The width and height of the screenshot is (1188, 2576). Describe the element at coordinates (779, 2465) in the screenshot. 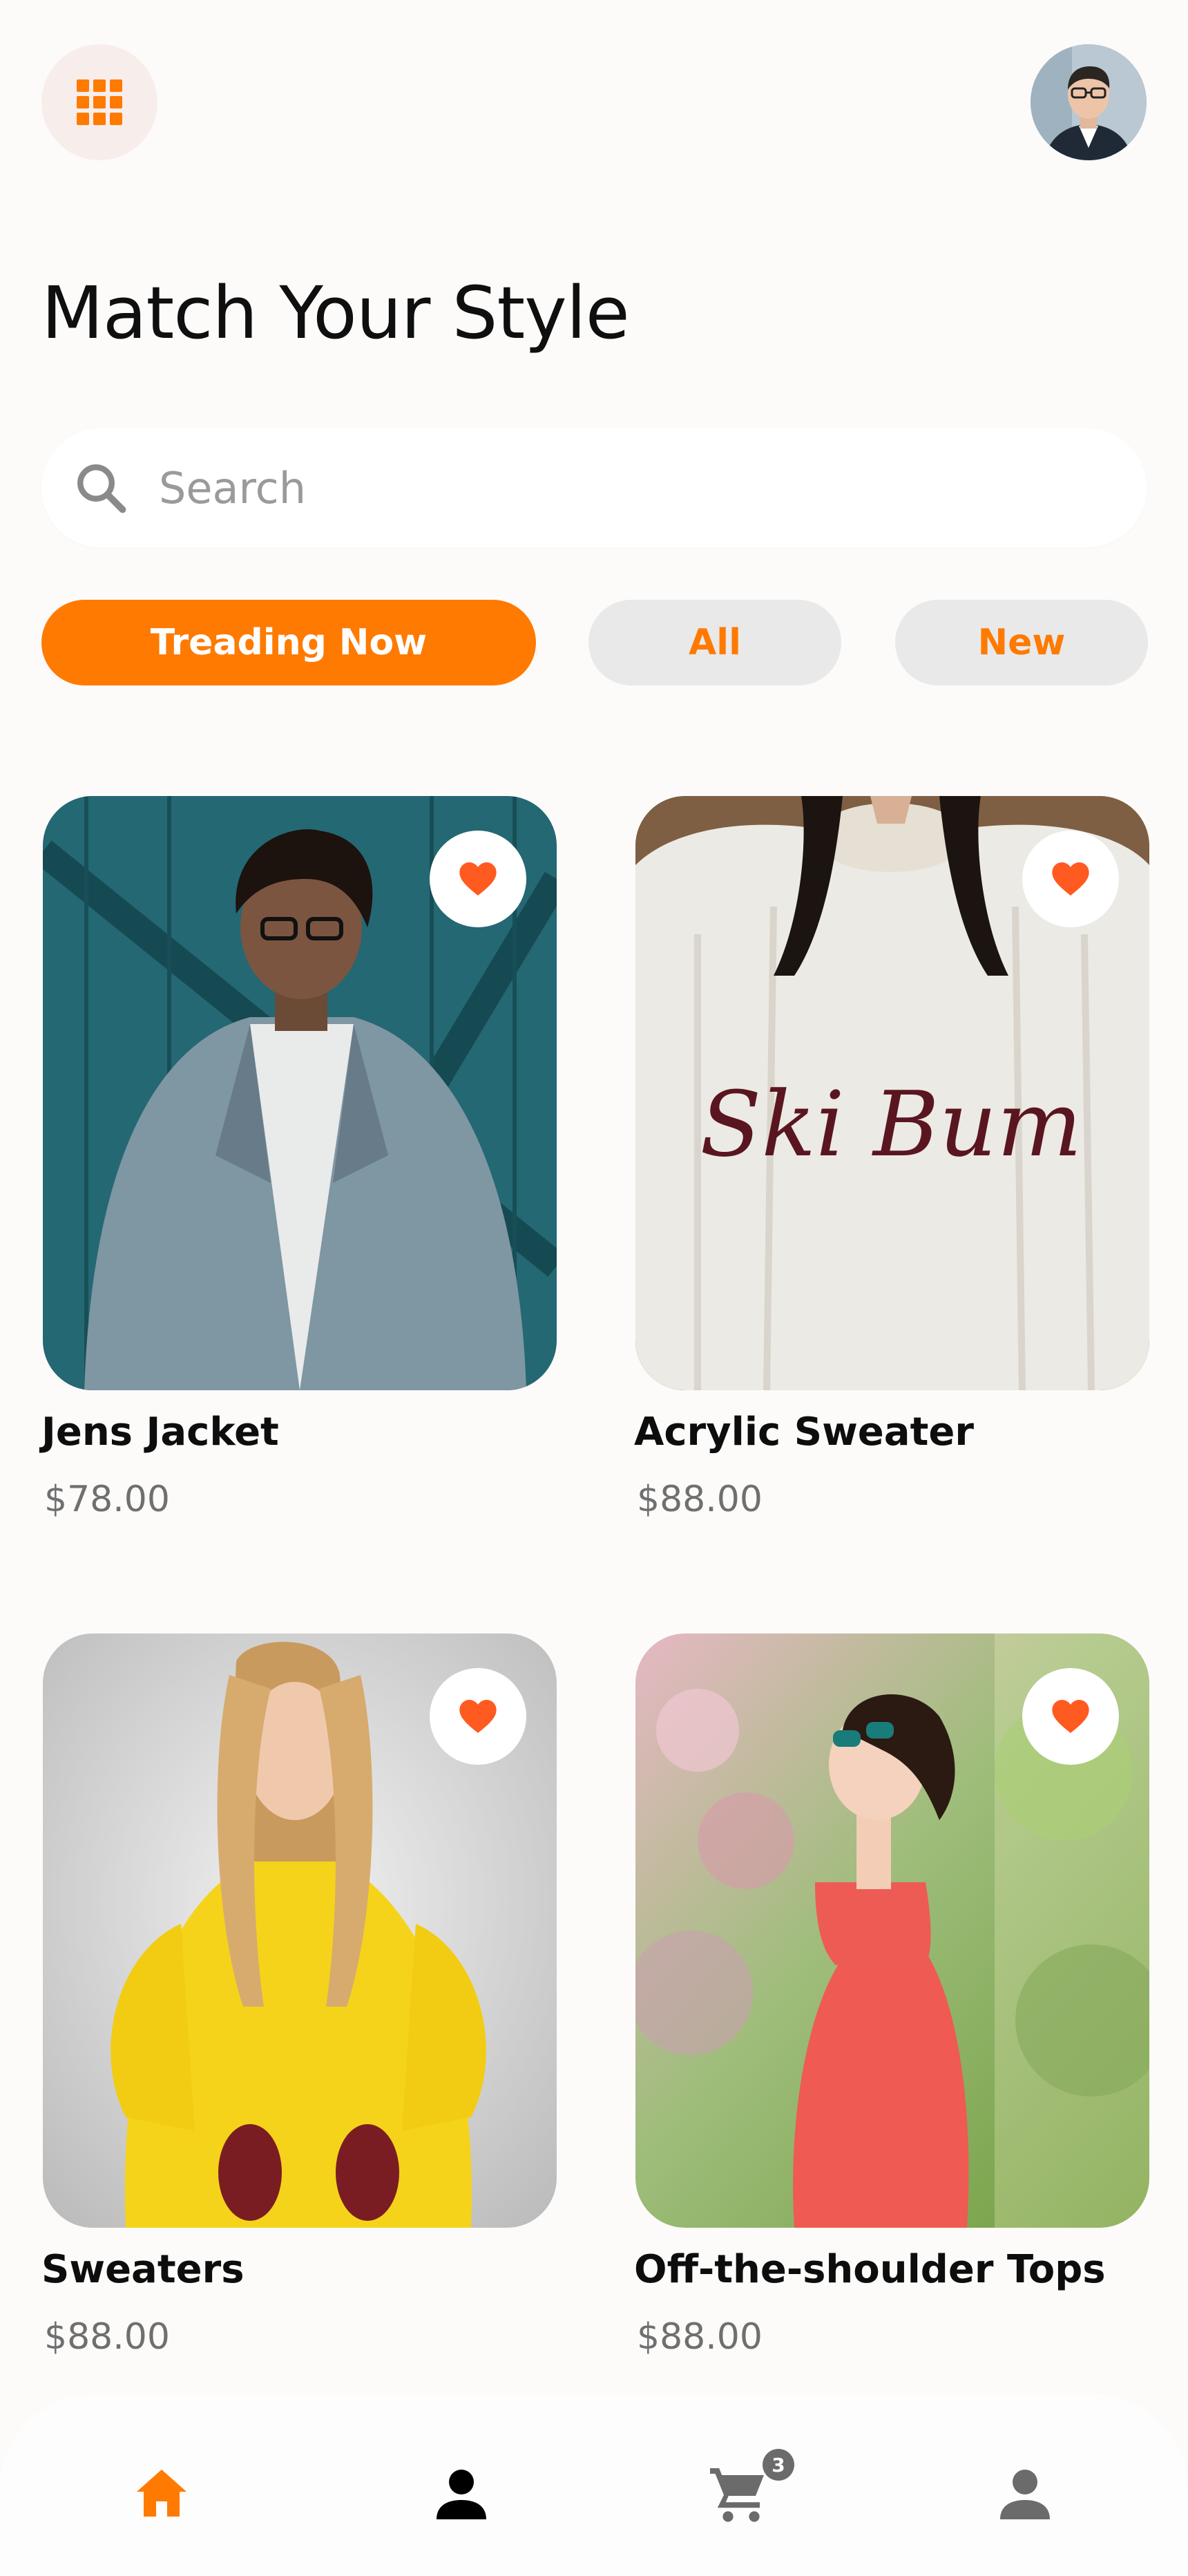

I see `cart-badge: 3` at that location.